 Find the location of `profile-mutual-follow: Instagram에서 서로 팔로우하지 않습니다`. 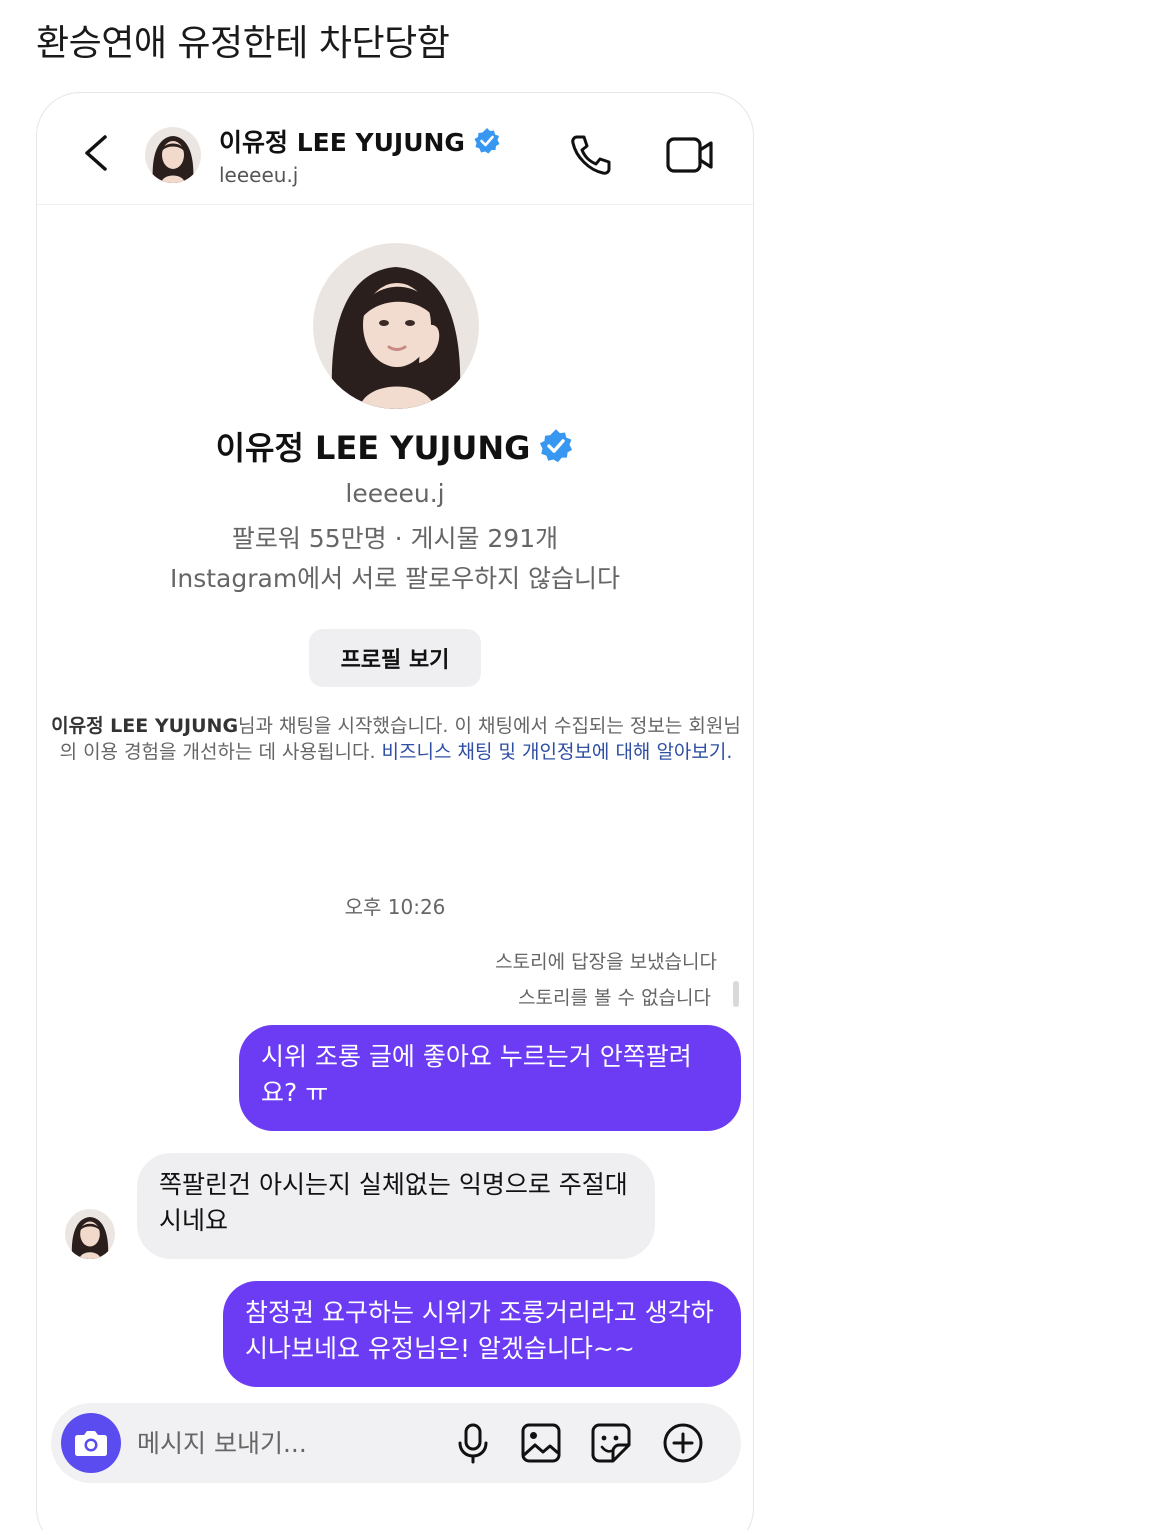

profile-mutual-follow: Instagram에서 서로 팔로우하지 않습니다 is located at coordinates (395, 578).